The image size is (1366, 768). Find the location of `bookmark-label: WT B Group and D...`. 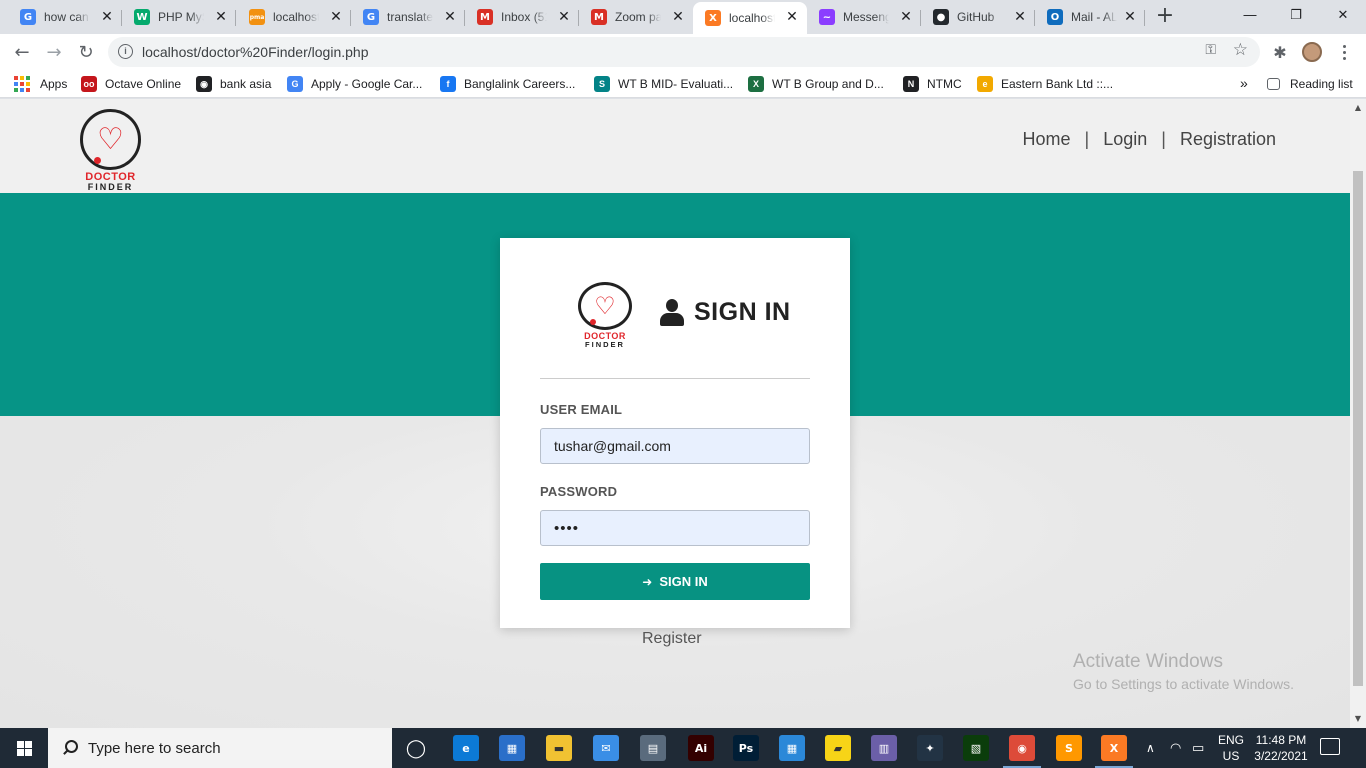

bookmark-label: WT B Group and D... is located at coordinates (828, 84).